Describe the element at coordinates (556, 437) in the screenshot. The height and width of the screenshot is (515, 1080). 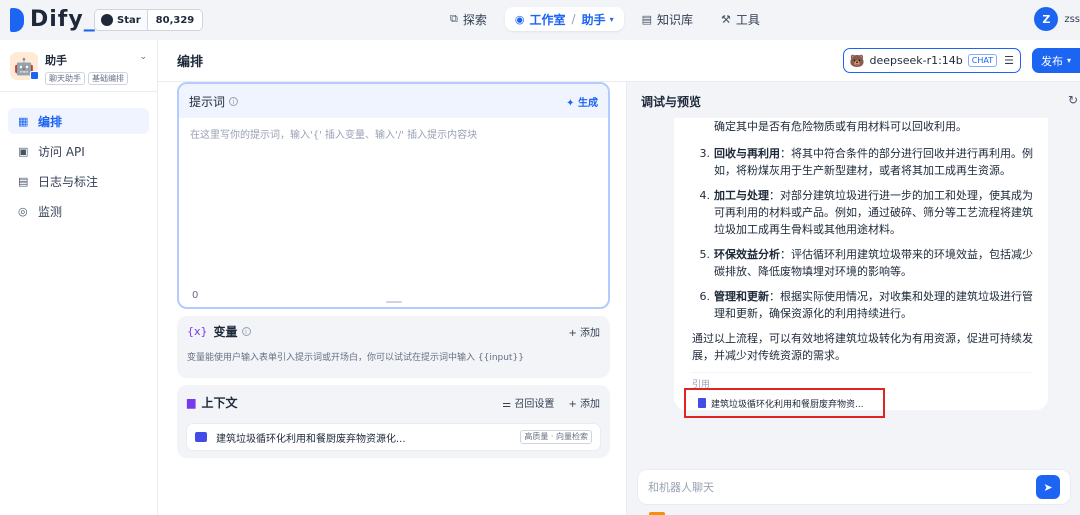
I see `dataset-tag: 高质量 · 向量检索` at that location.